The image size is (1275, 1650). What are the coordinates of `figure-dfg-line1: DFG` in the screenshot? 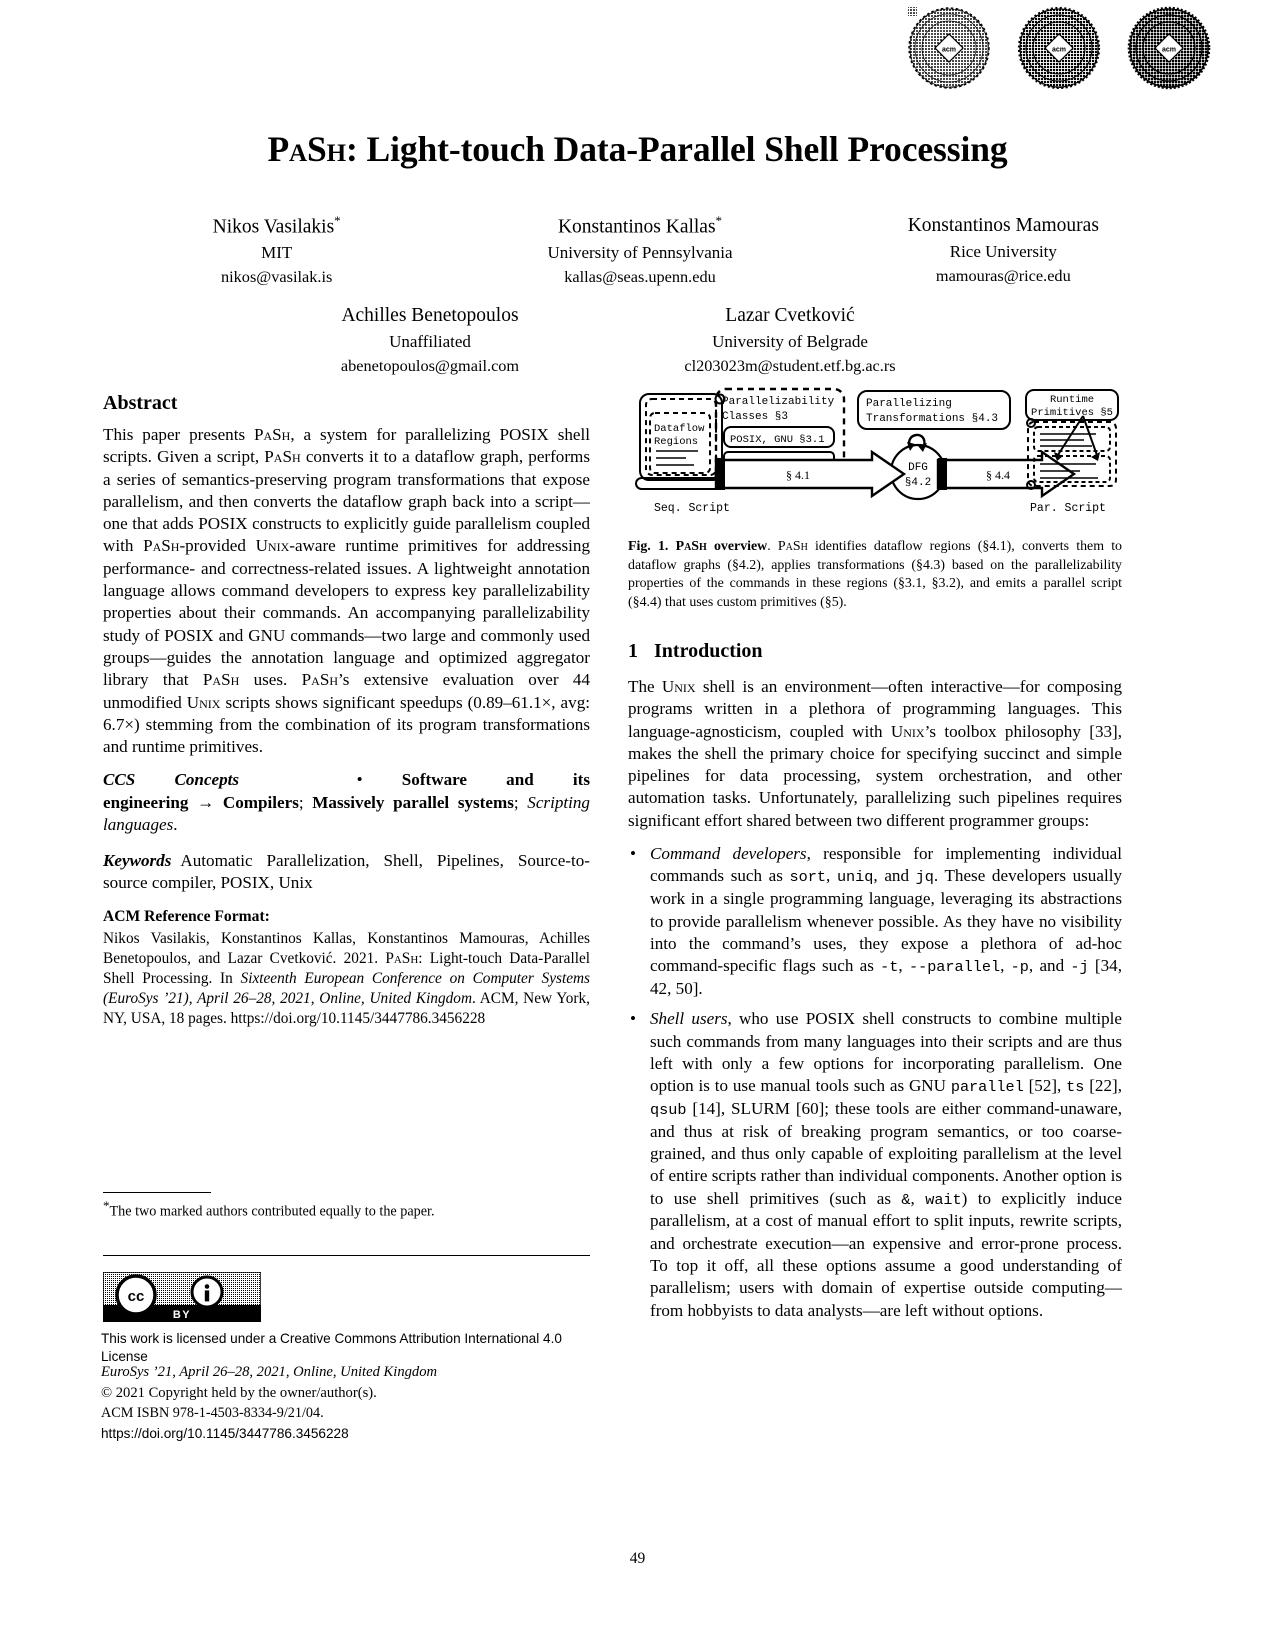 It's located at (918, 468).